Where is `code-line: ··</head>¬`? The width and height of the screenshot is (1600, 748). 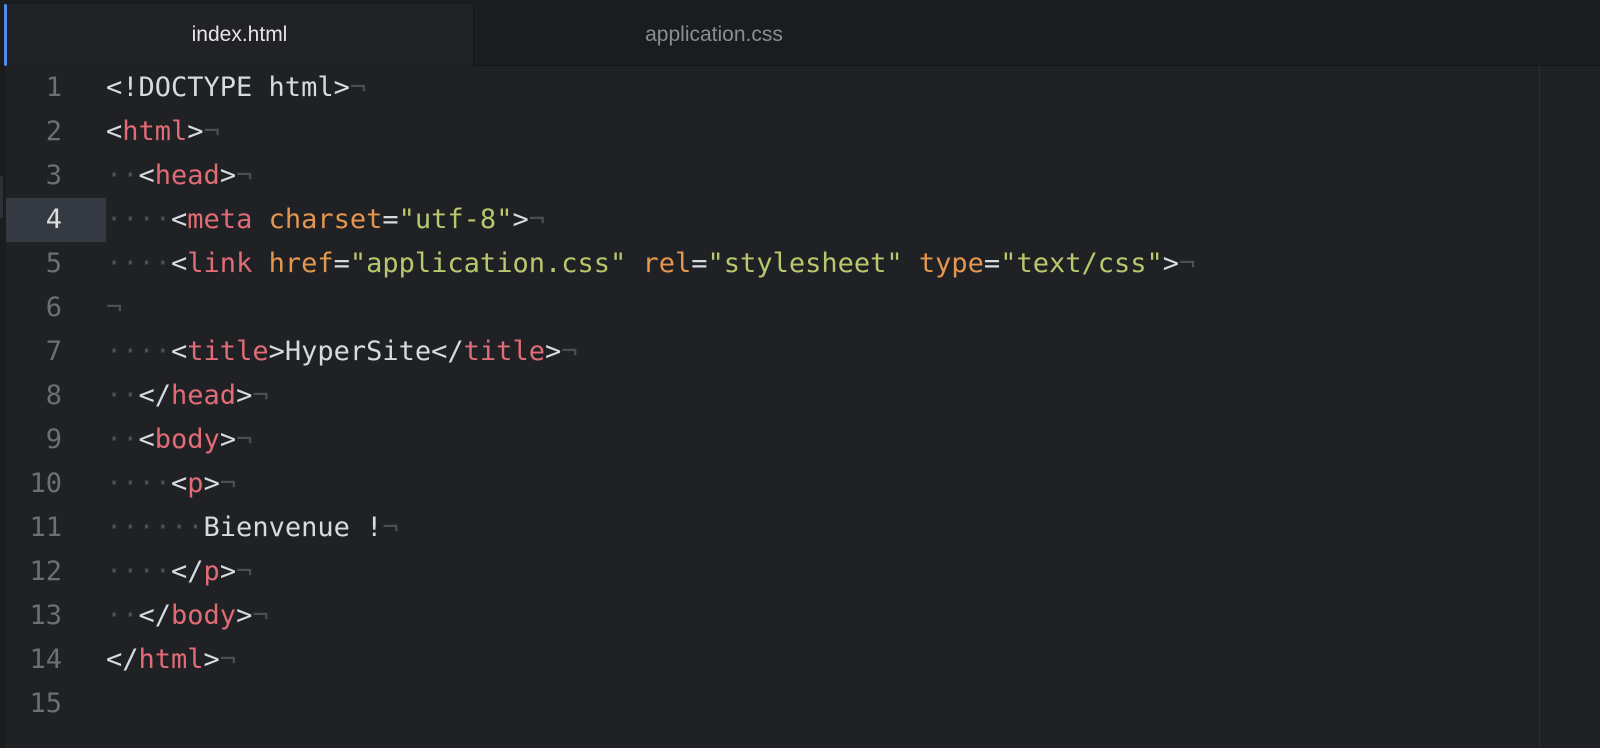
code-line: ··</head>¬ is located at coordinates (187, 396).